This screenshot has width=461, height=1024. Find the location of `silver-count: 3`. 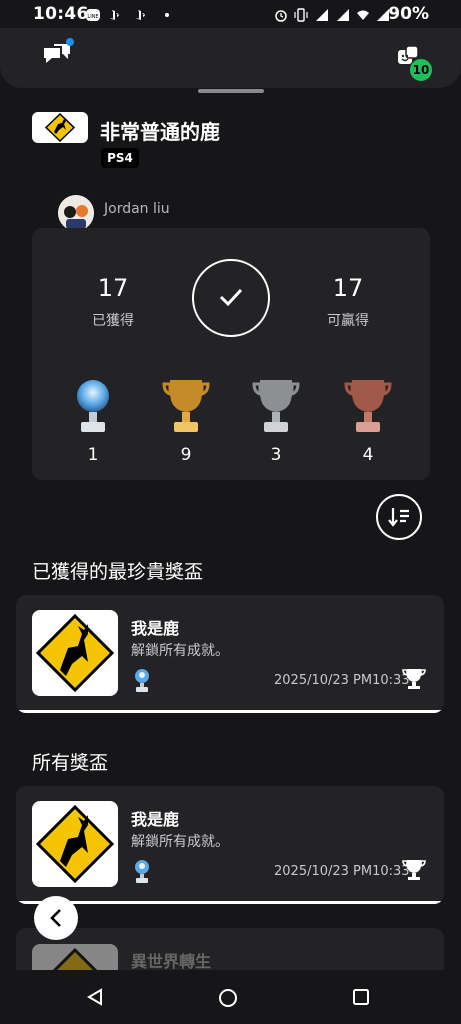

silver-count: 3 is located at coordinates (276, 455).